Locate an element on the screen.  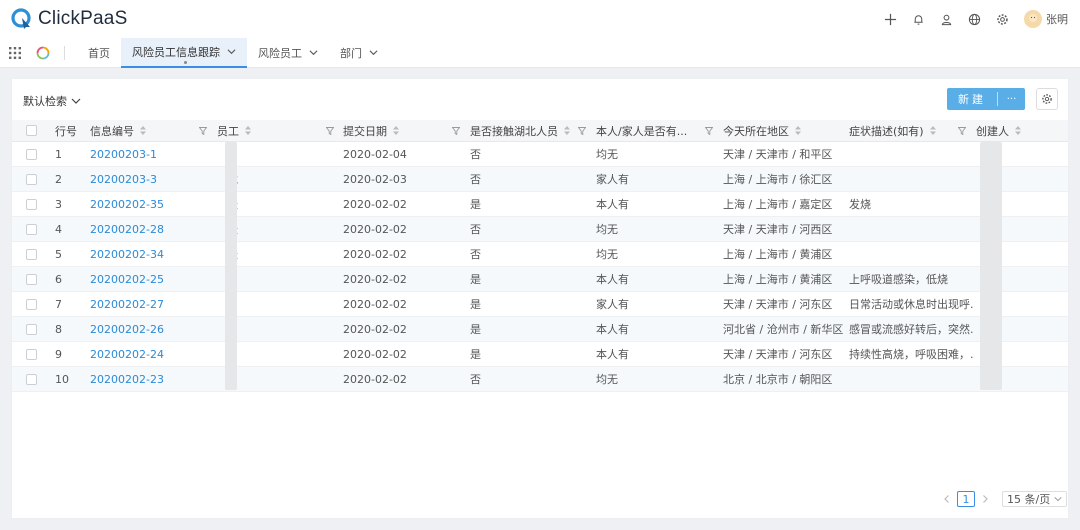
header-employee: 员工 is located at coordinates (272, 130).